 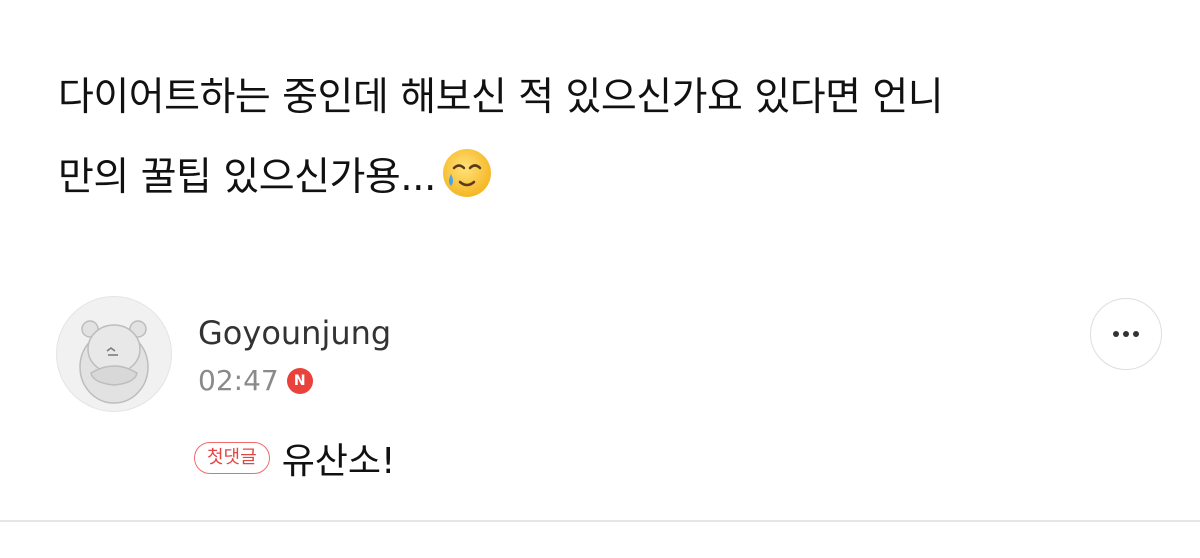 What do you see at coordinates (294, 333) in the screenshot?
I see `comment-author: Goyounjung` at bounding box center [294, 333].